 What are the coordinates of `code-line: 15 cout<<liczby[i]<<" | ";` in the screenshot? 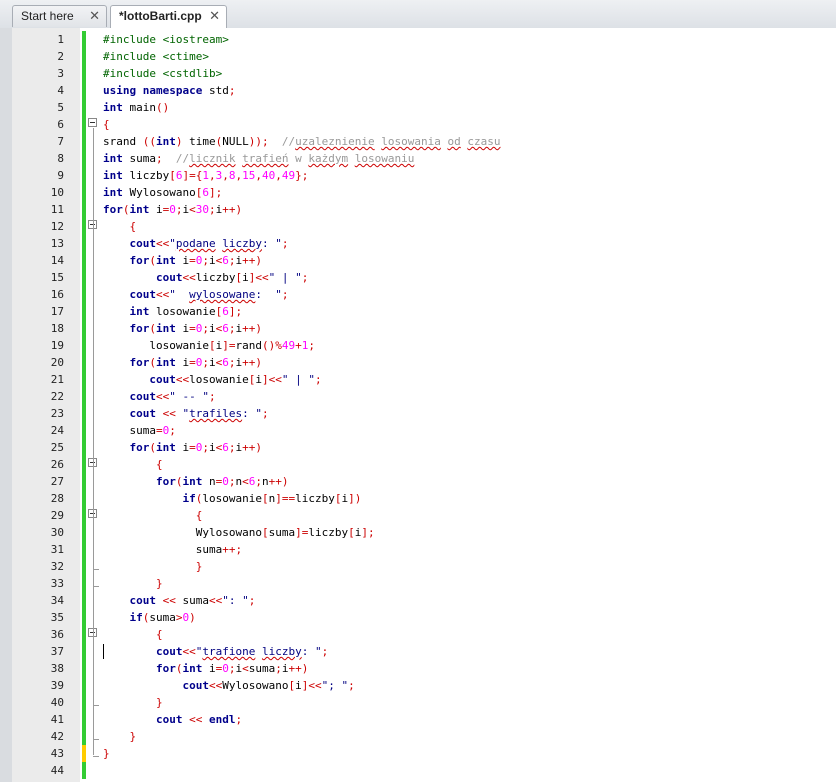 It's located at (418, 277).